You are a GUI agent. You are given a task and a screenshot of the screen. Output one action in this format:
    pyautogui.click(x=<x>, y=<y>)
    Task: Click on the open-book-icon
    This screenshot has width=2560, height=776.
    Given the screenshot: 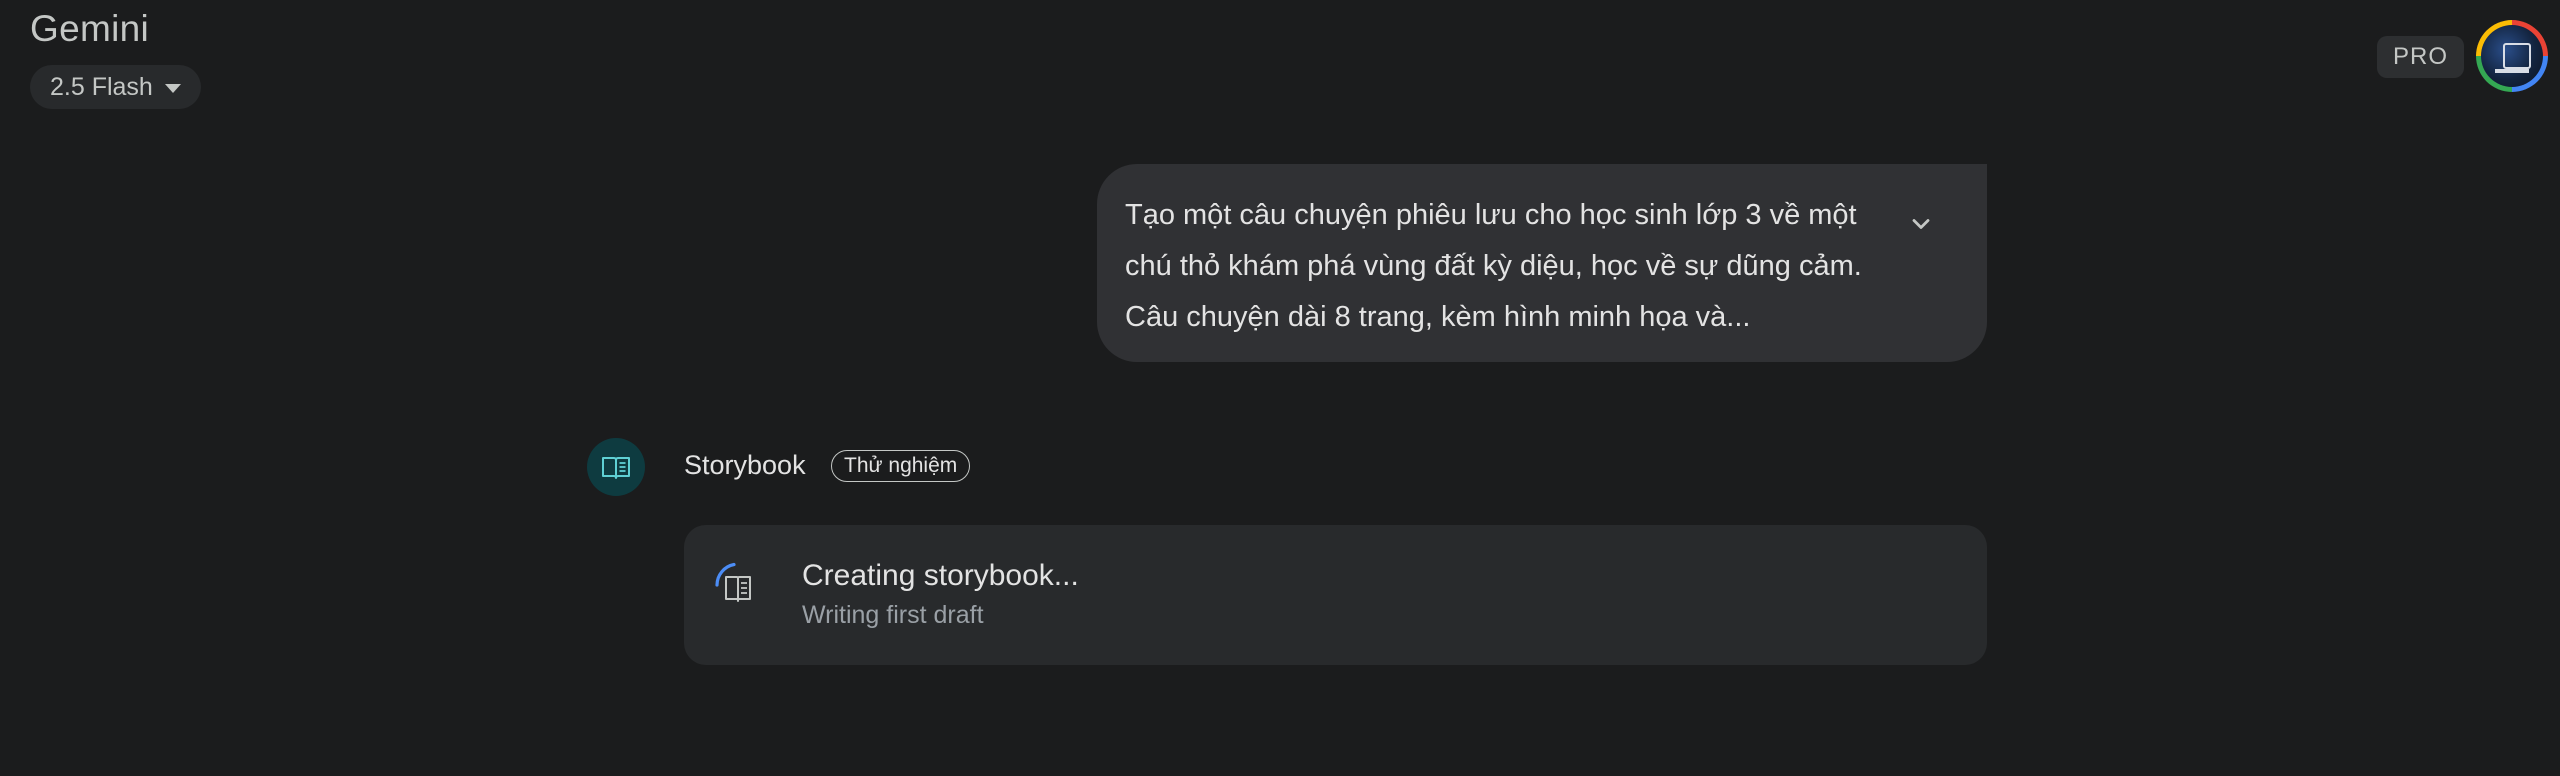 What is the action you would take?
    pyautogui.click(x=616, y=468)
    